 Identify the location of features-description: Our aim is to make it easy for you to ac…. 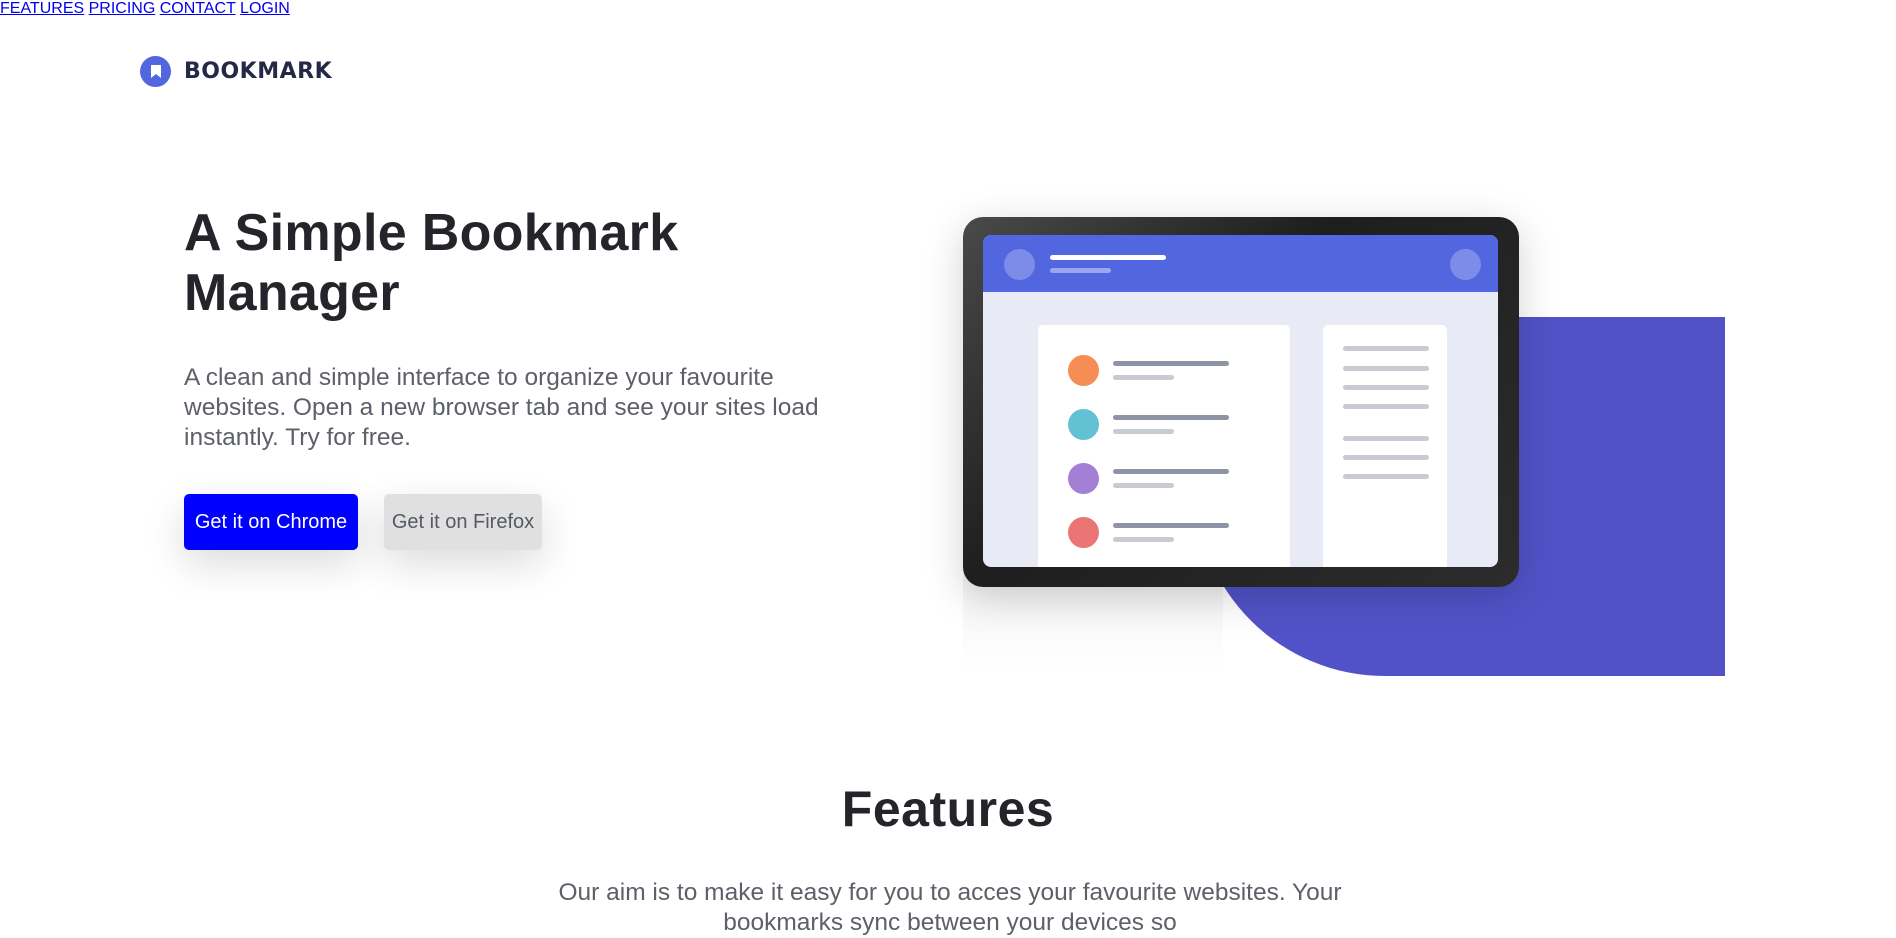
(950, 907).